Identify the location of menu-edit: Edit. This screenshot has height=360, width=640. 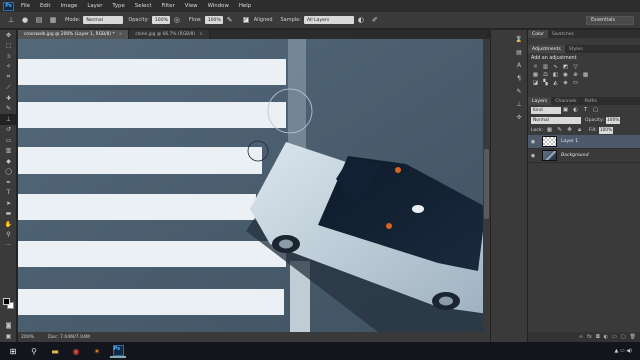
(45, 6).